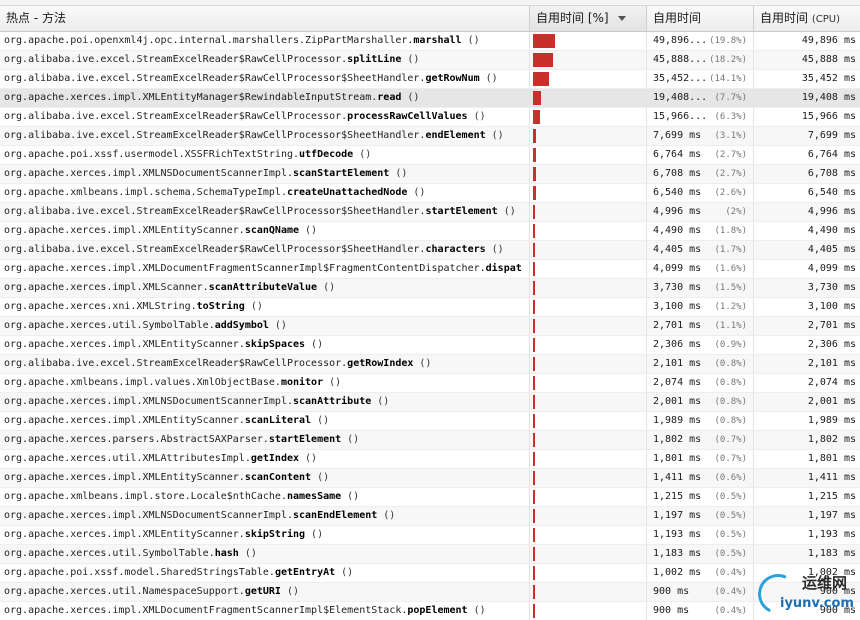  Describe the element at coordinates (730, 383) in the screenshot. I see `self-time-percent: (0.8%)` at that location.